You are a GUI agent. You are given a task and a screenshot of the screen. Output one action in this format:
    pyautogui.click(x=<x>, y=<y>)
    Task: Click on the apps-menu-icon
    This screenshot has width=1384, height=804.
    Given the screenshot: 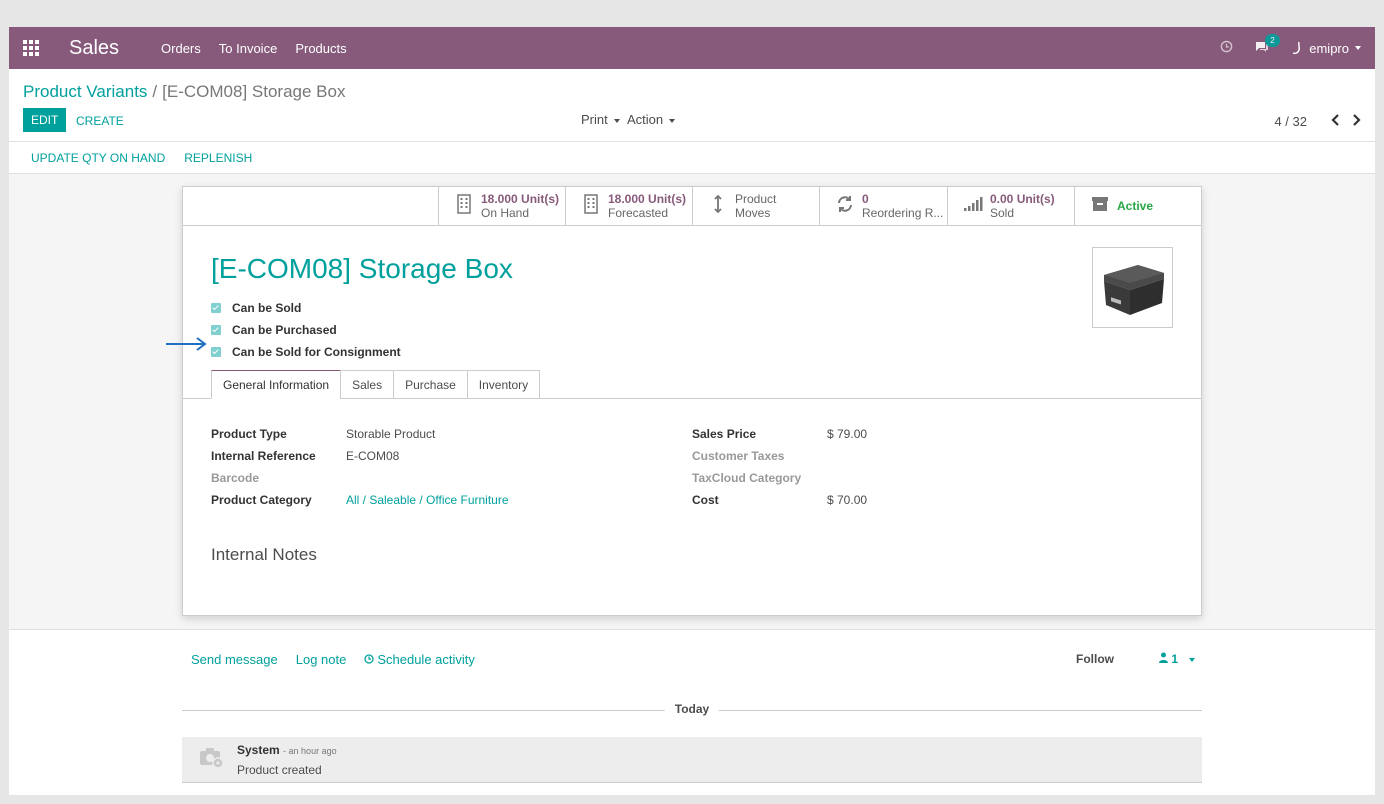 What is the action you would take?
    pyautogui.click(x=31, y=48)
    